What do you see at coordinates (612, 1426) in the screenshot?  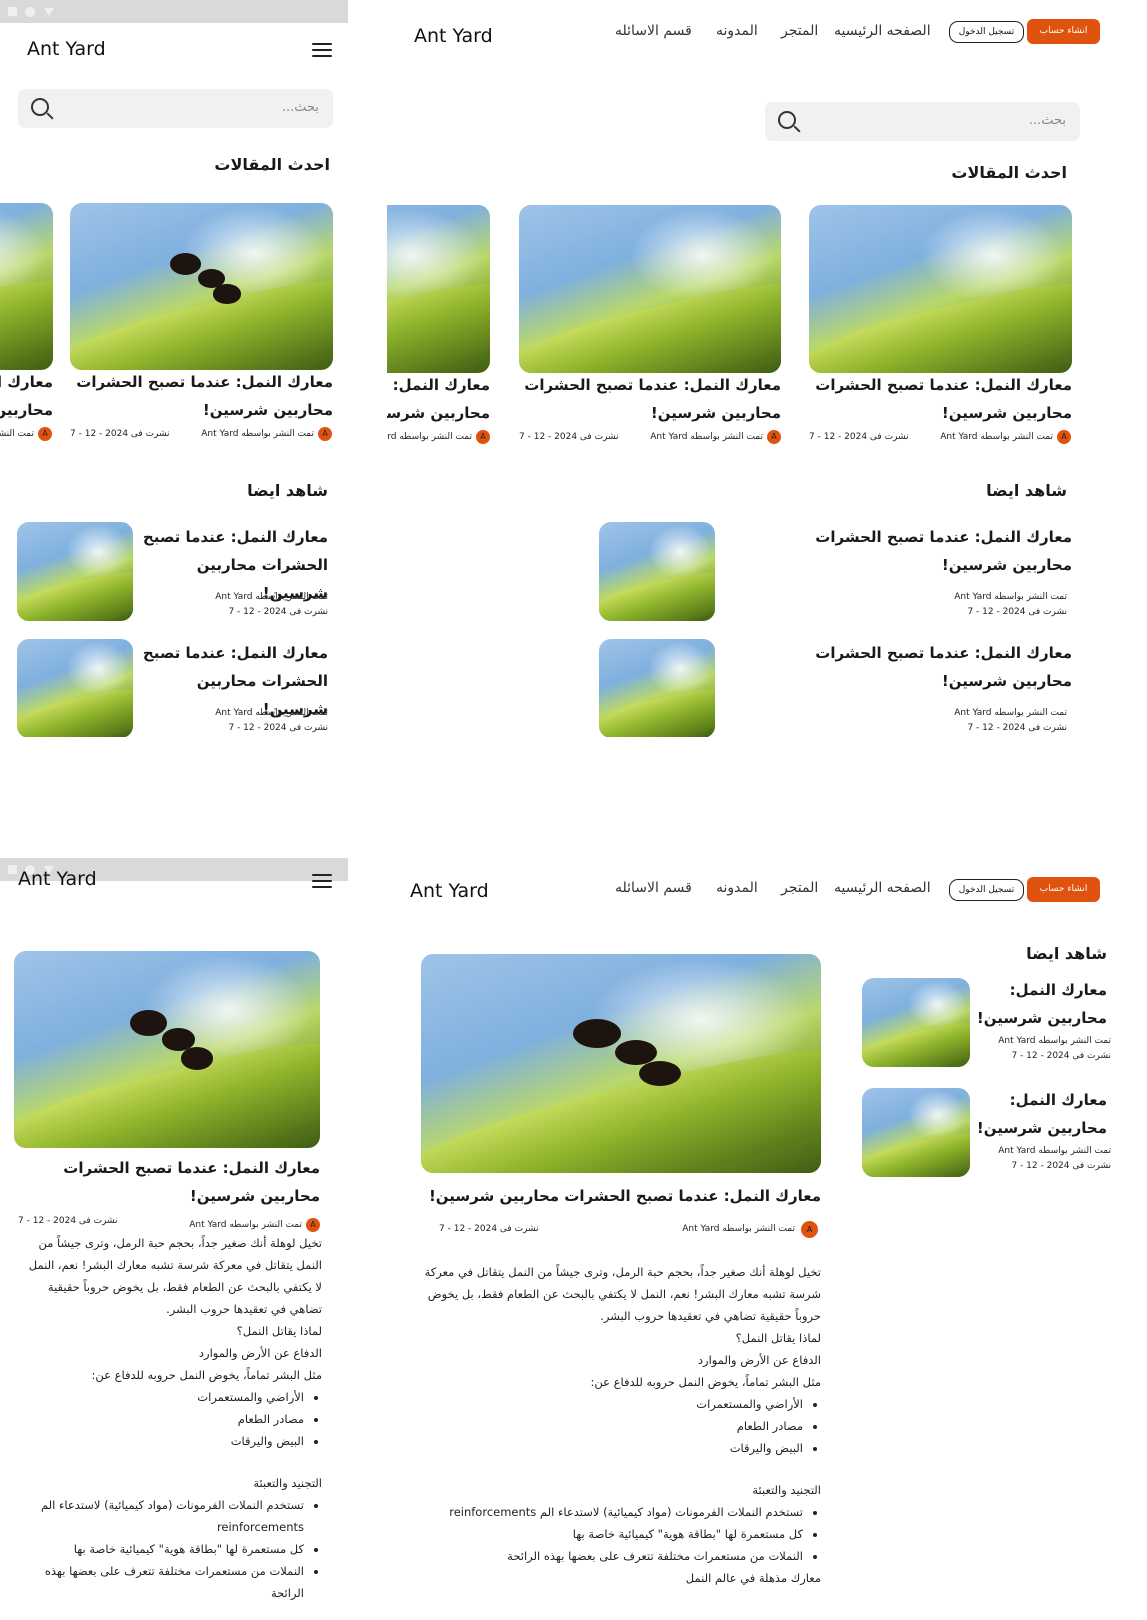 I see `list-item: مصادر الطعام` at bounding box center [612, 1426].